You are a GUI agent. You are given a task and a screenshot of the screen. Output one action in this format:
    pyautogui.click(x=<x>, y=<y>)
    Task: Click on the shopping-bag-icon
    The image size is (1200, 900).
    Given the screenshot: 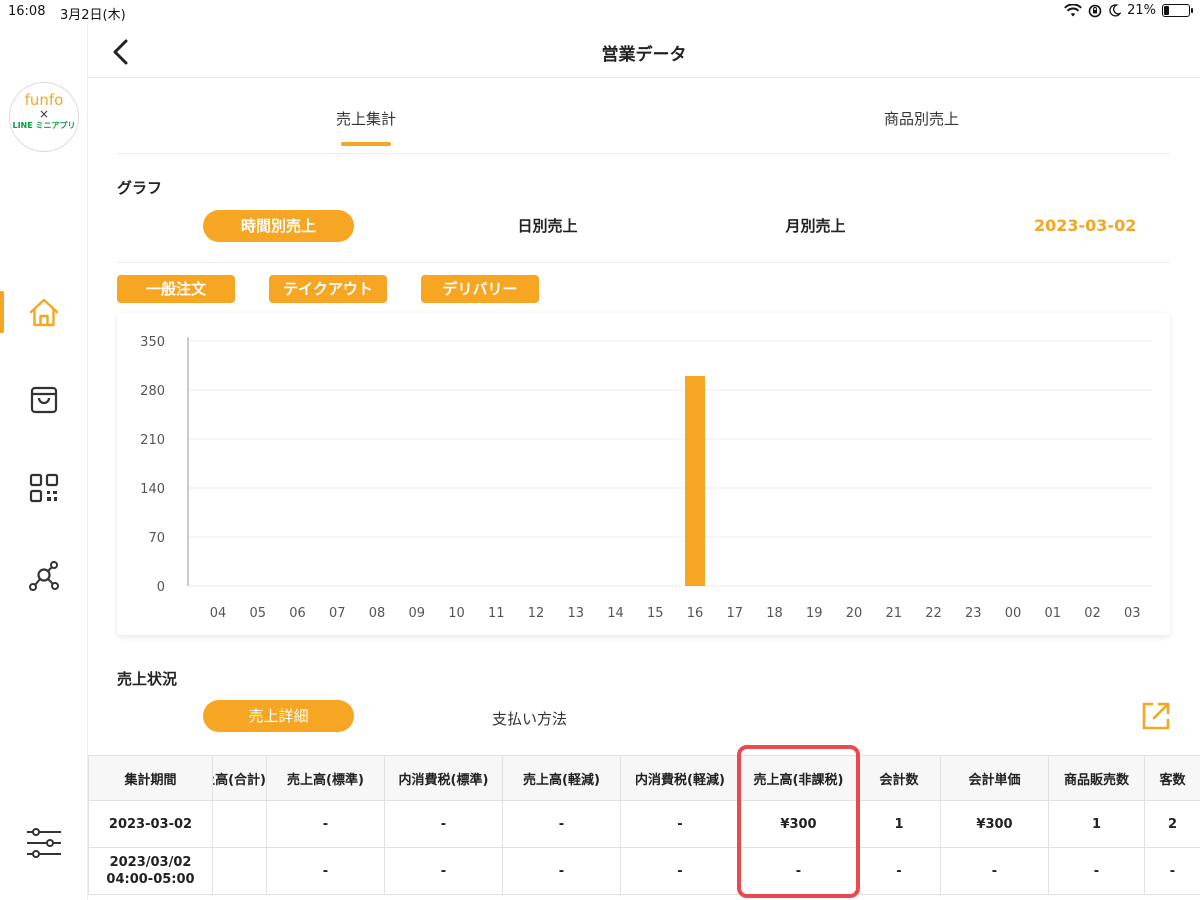 What is the action you would take?
    pyautogui.click(x=44, y=400)
    